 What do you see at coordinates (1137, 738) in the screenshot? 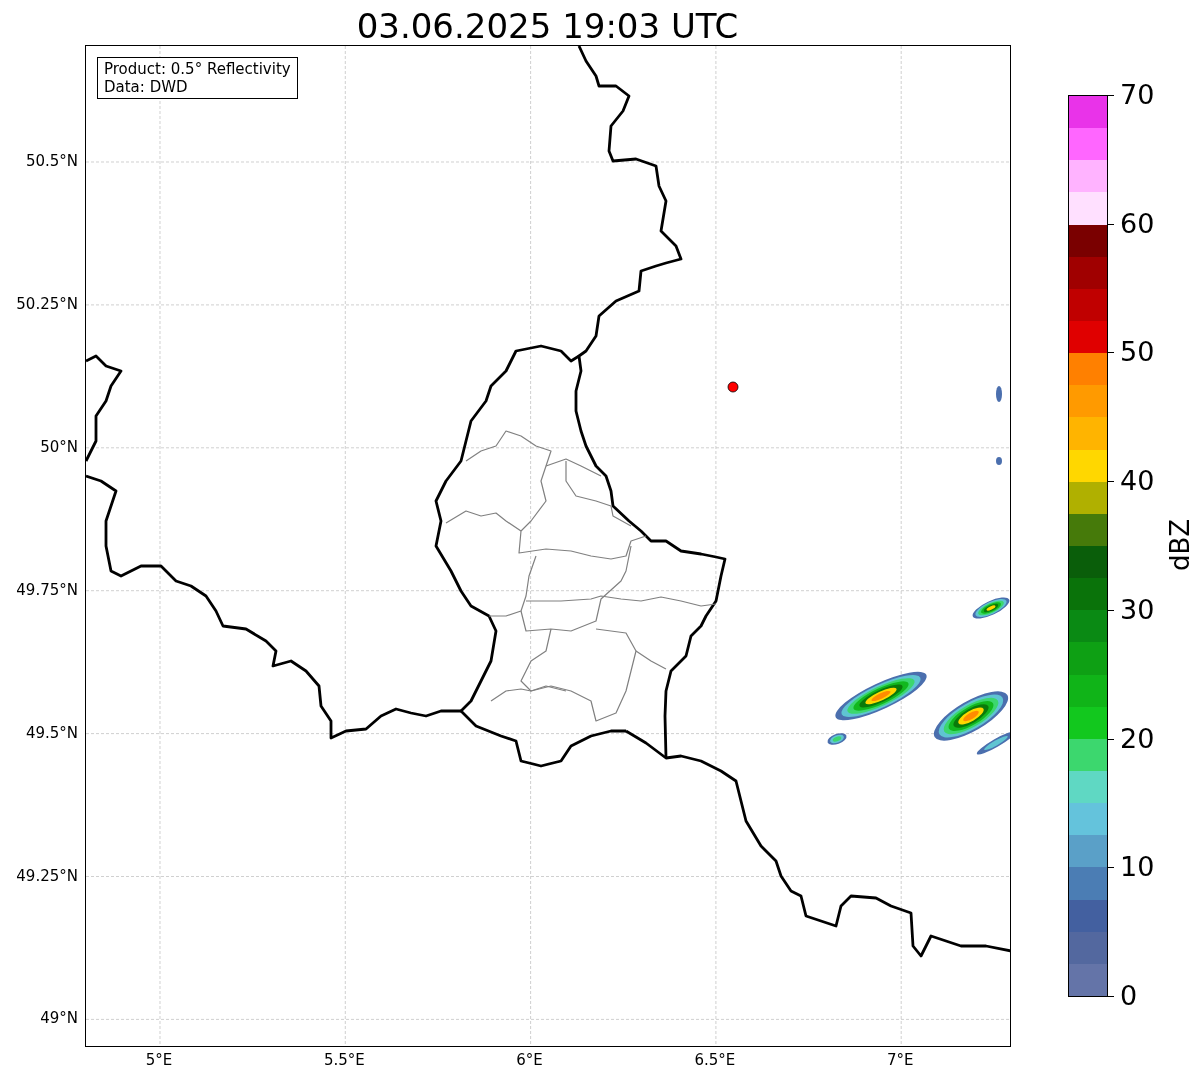
I see `colorbar-tick-label: 20` at bounding box center [1137, 738].